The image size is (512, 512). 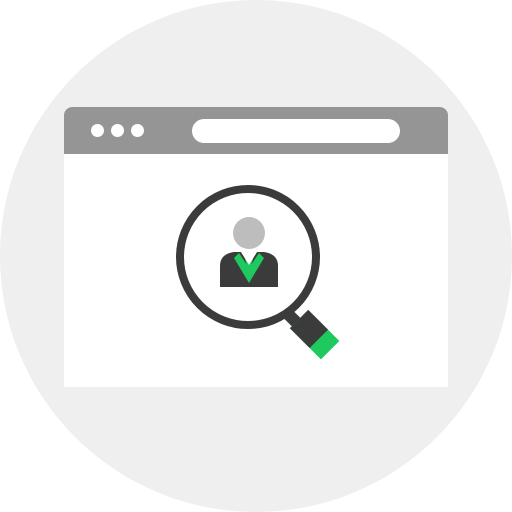 I want to click on magnifier-handle, so click(x=312, y=334).